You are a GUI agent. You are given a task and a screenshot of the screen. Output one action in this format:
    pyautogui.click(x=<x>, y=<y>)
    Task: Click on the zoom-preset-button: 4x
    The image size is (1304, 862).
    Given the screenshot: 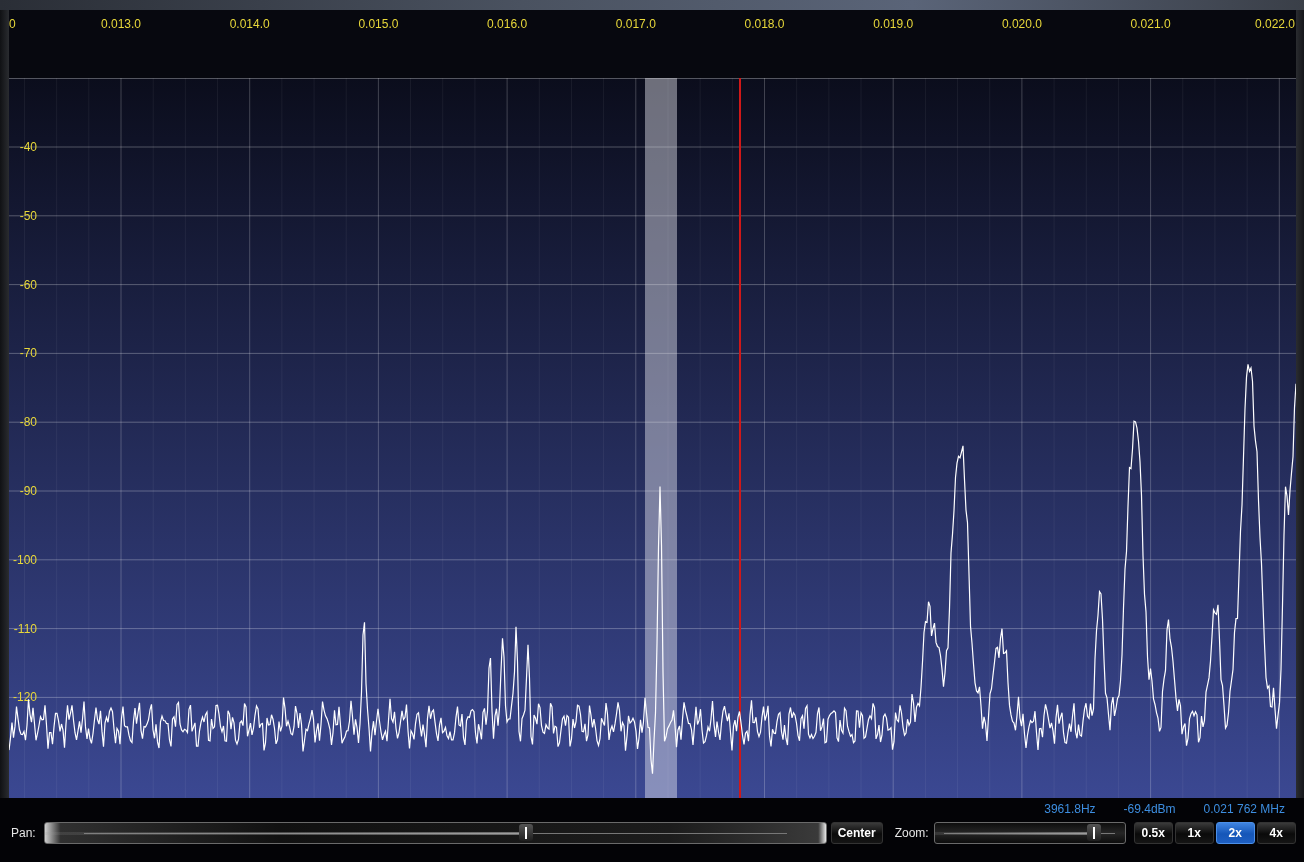 What is the action you would take?
    pyautogui.click(x=1276, y=833)
    